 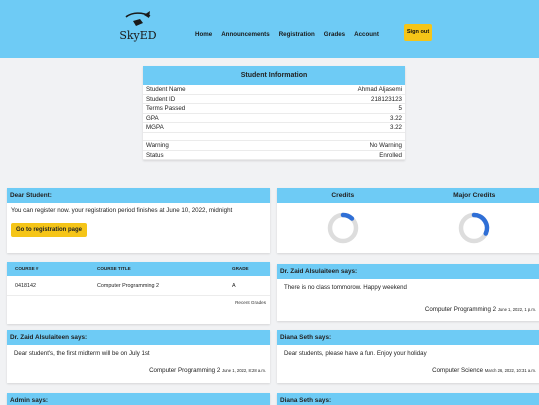 What do you see at coordinates (510, 370) in the screenshot?
I see `announcement-date: March 26, 2022, 10:31 a.m.` at bounding box center [510, 370].